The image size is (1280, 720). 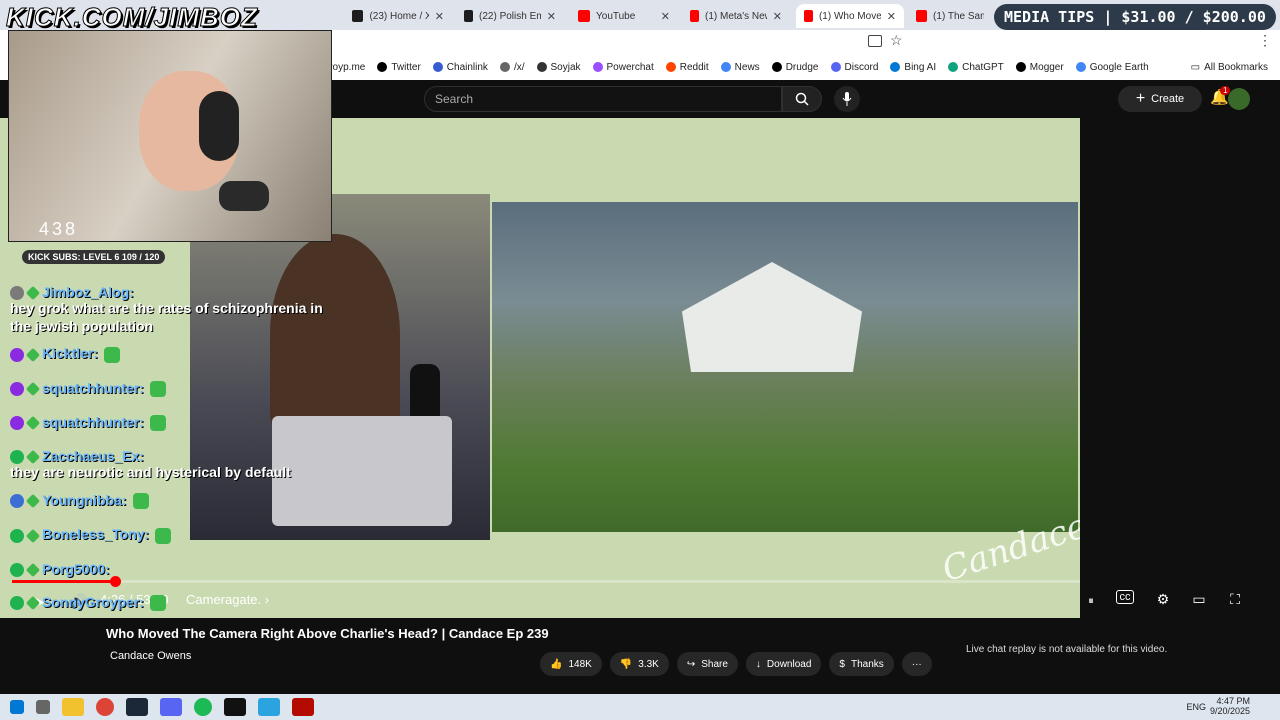 What do you see at coordinates (94, 257) in the screenshot?
I see `kick-subs-goal: KICK SUBS: LEVEL 6 109 / 120` at bounding box center [94, 257].